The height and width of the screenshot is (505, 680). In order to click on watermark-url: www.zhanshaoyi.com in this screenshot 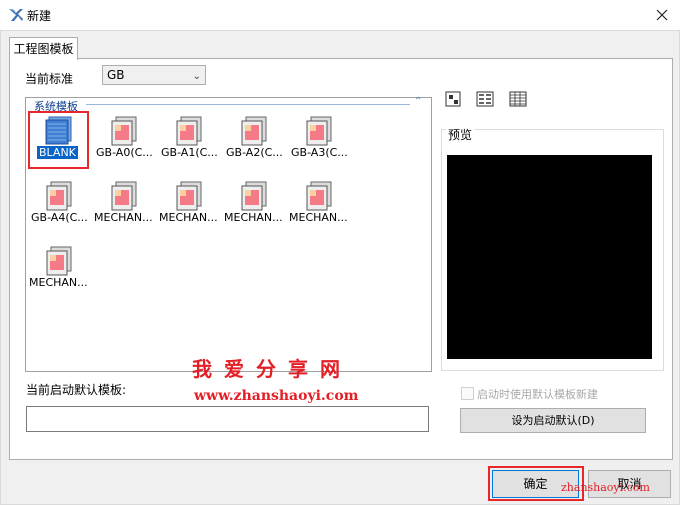, I will do `click(276, 396)`.